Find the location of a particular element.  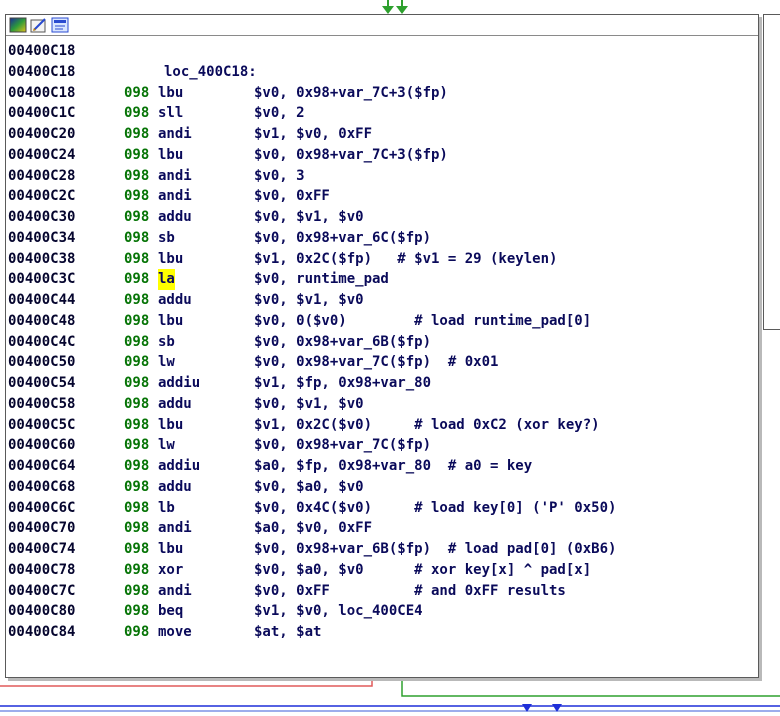

disasm-line: 00400C70 098 andi $a0, $v0, 0xFF is located at coordinates (382, 528).